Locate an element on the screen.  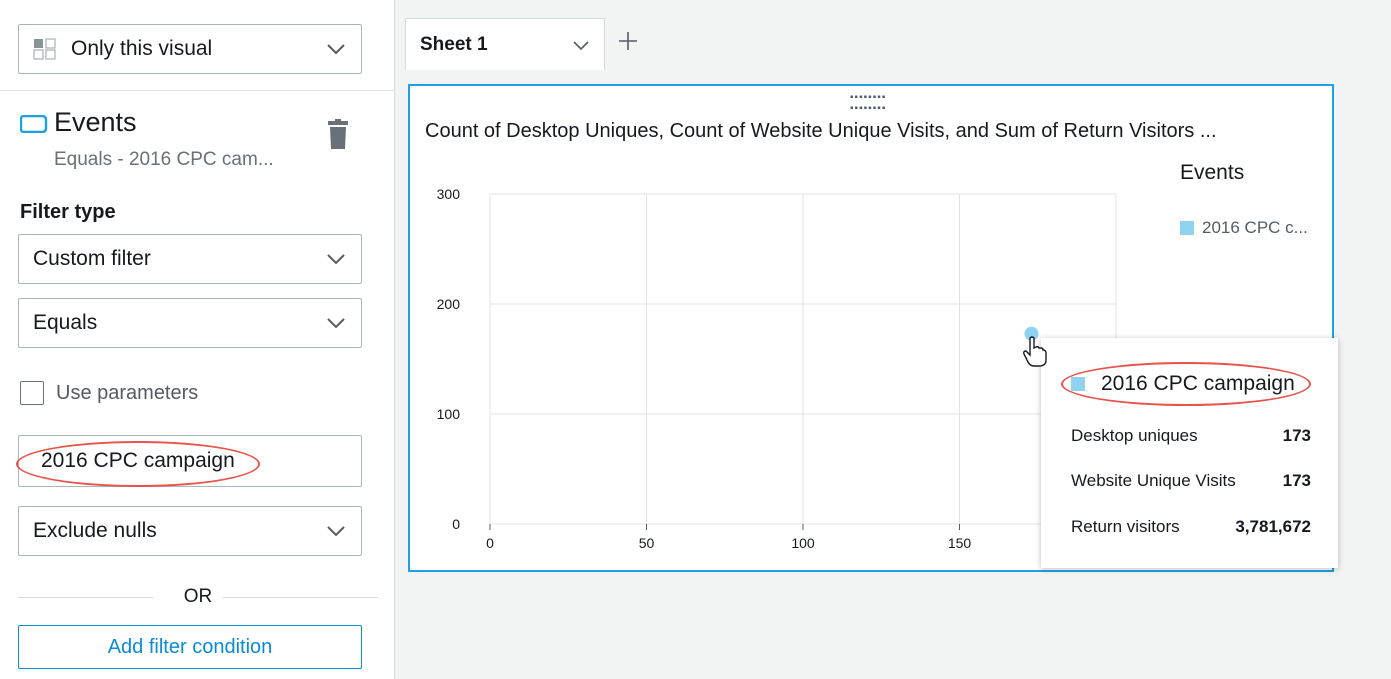
x-tick-label: 0 is located at coordinates (490, 543).